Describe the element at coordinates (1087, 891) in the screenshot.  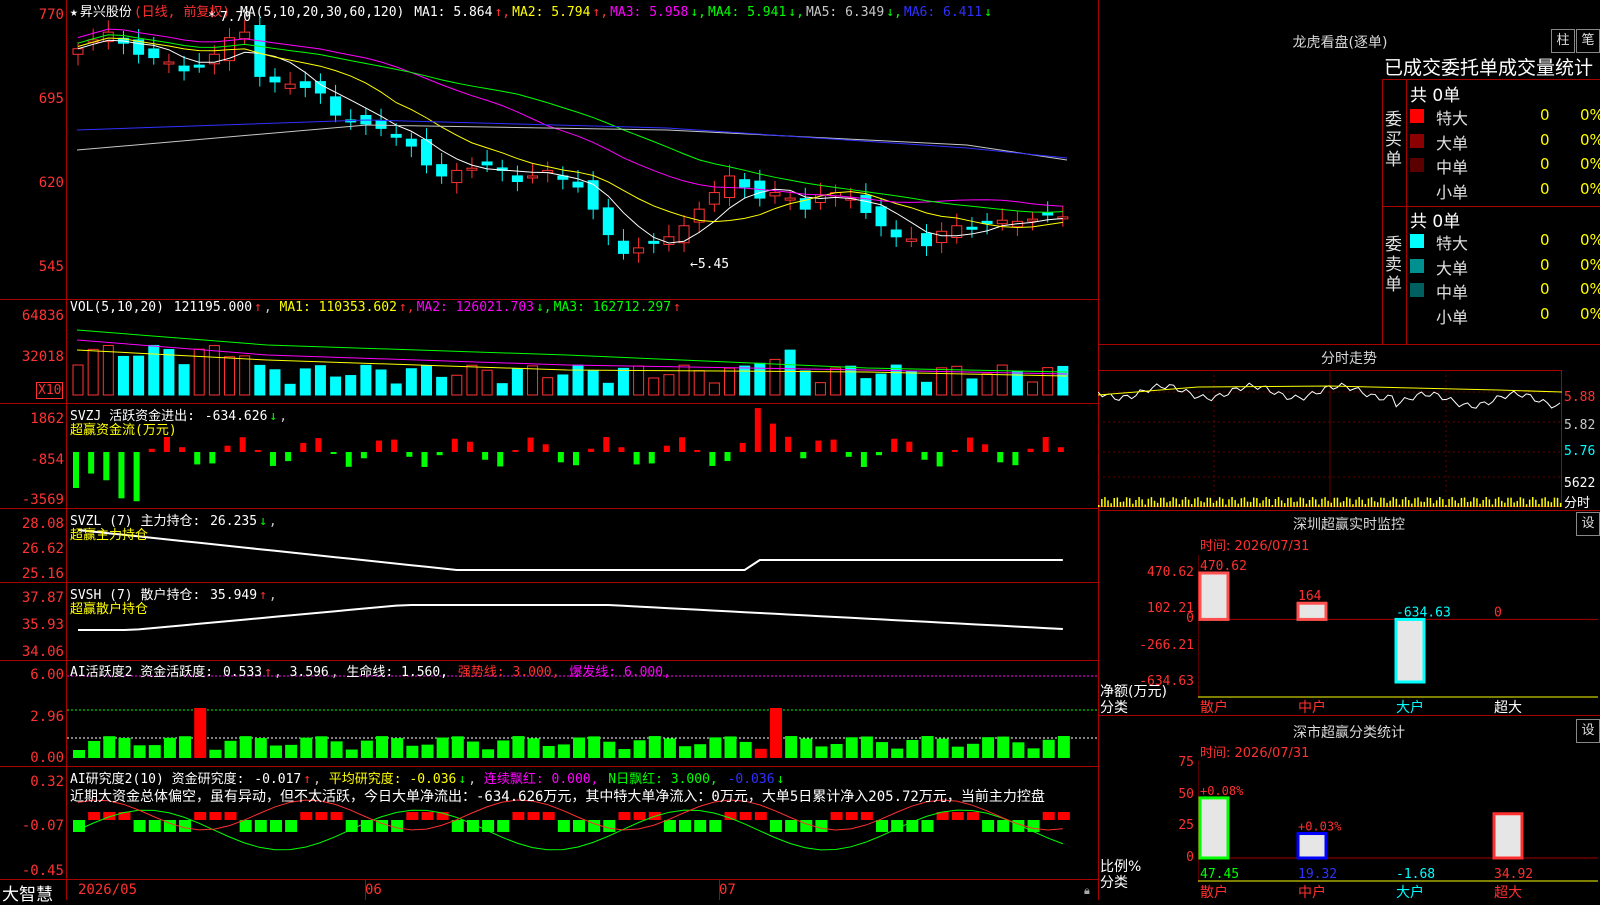
I see `lock-icon: 🔒︎` at that location.